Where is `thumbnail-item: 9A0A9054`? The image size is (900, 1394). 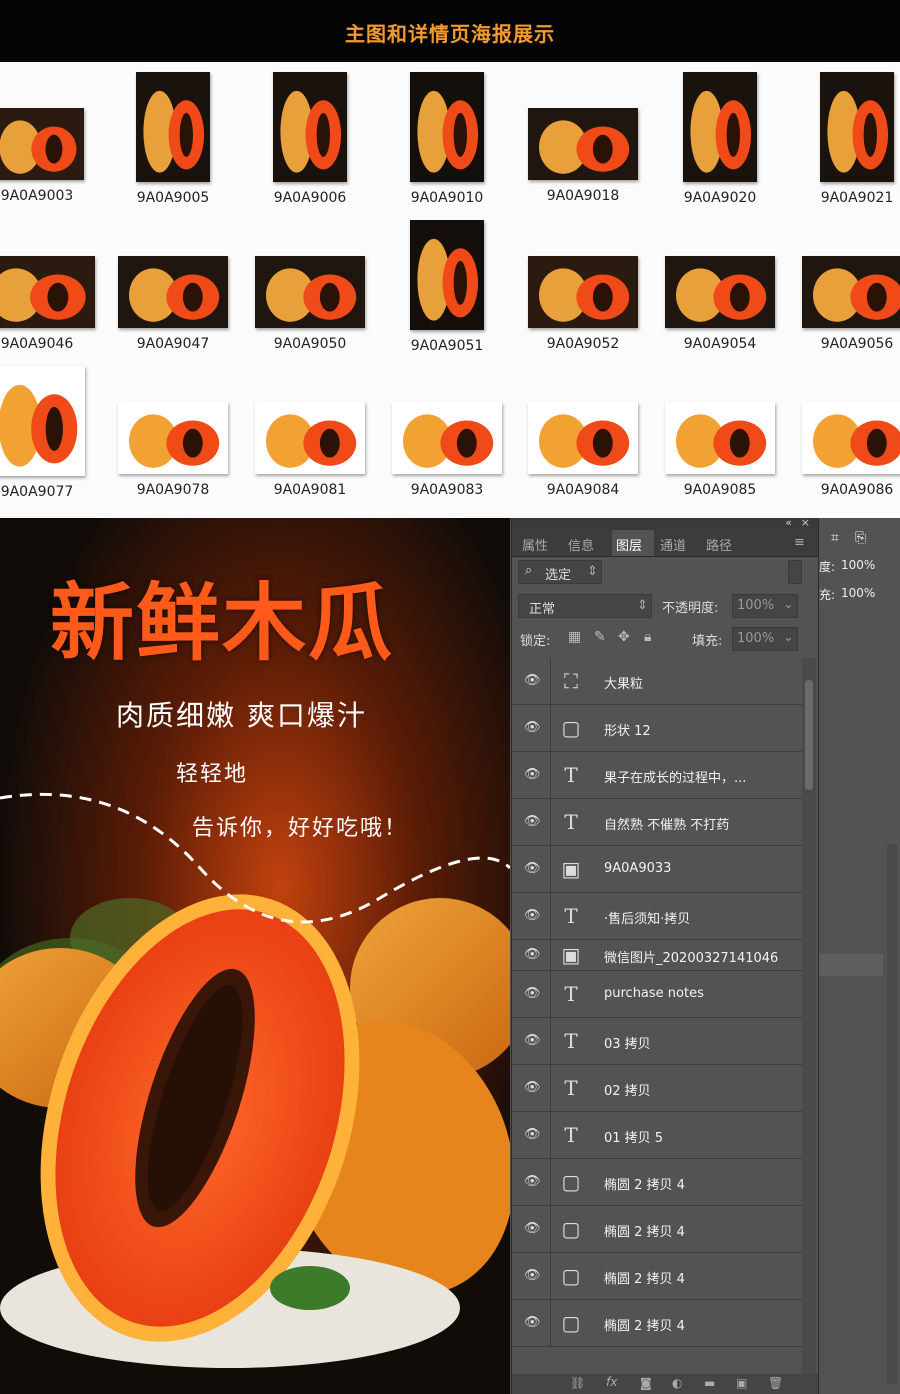
thumbnail-item: 9A0A9054 is located at coordinates (720, 289).